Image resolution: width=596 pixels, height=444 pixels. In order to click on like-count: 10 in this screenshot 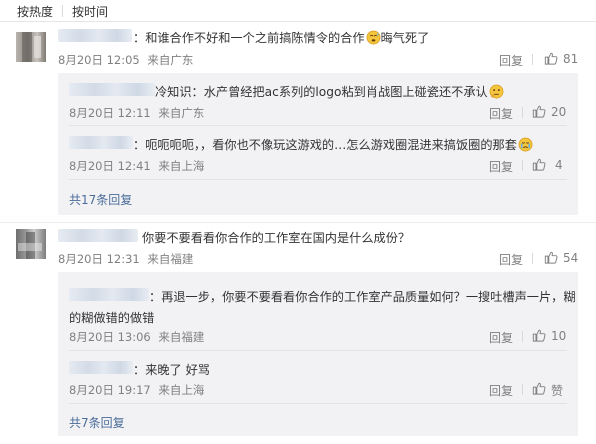, I will do `click(559, 336)`.